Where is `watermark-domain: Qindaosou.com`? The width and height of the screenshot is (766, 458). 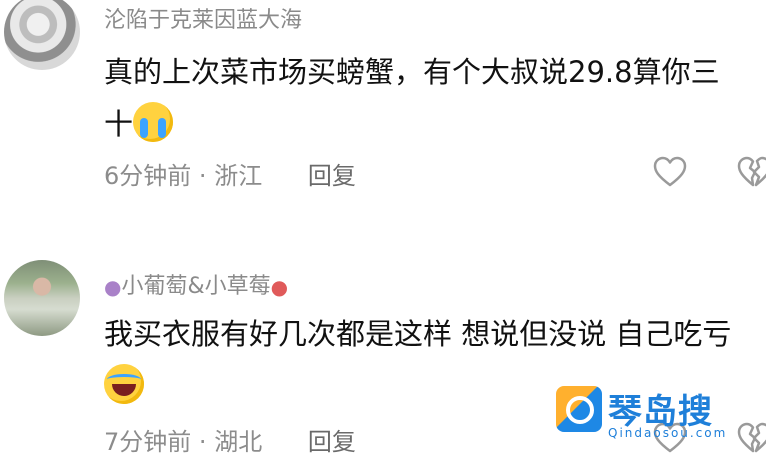
watermark-domain: Qindaosou.com is located at coordinates (668, 433).